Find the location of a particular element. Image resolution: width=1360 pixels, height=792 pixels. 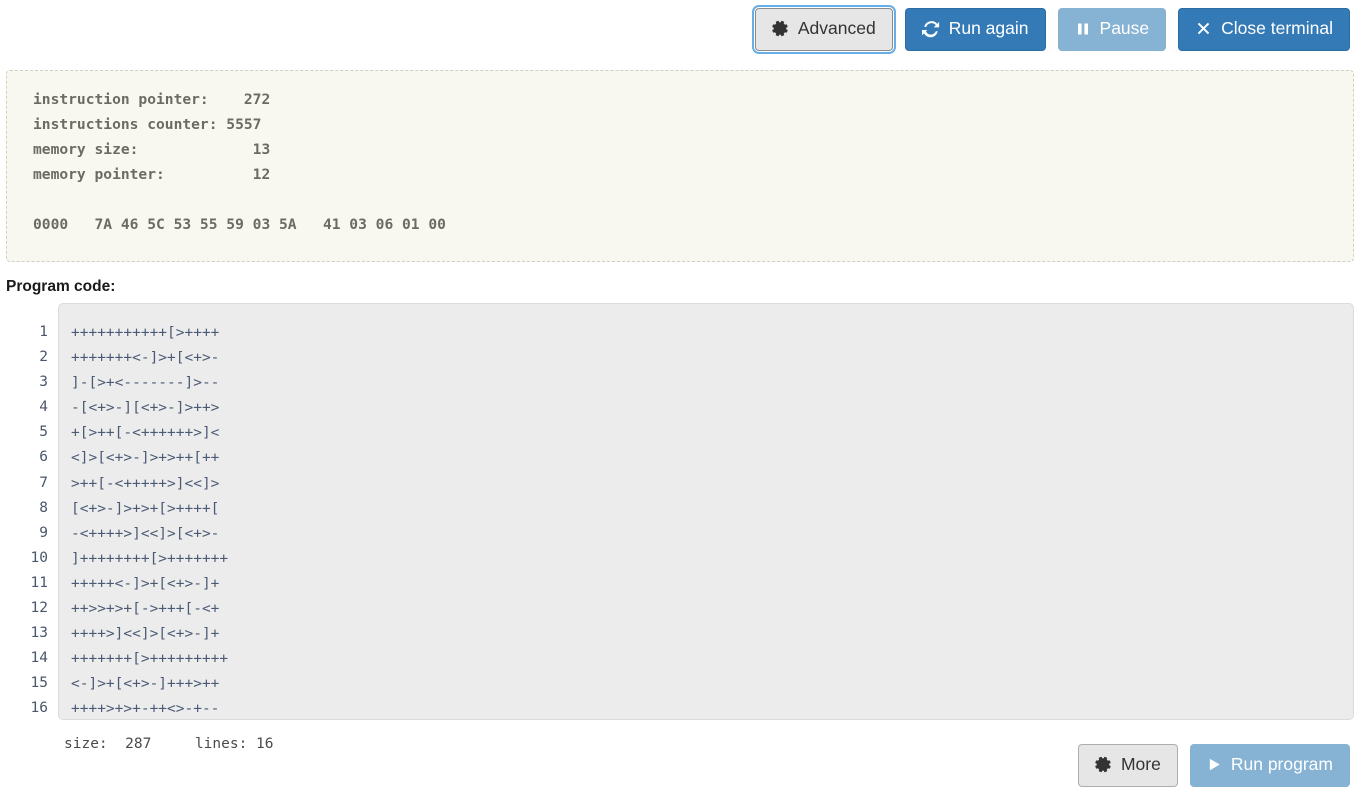

line-number: 14 is located at coordinates (39, 658).